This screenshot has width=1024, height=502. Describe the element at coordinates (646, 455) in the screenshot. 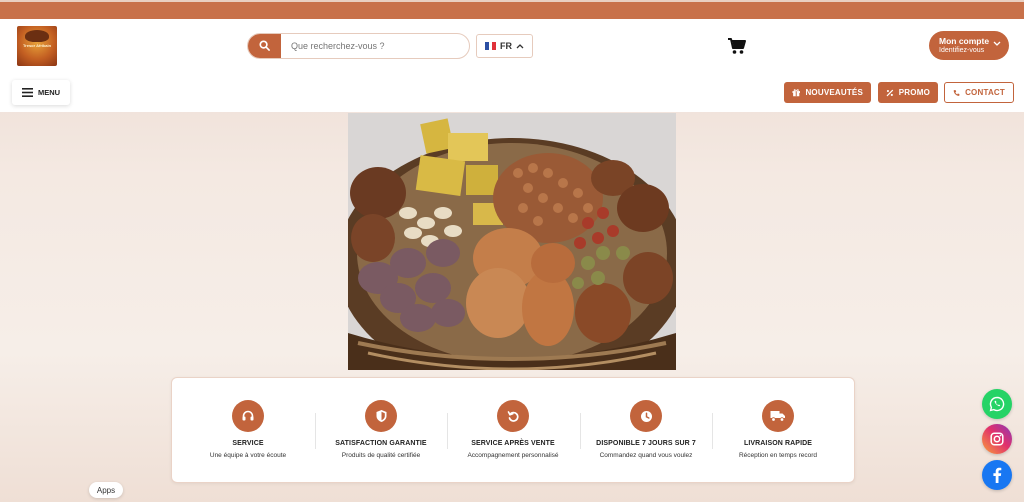

I see `feature-subtitle: Commandez quand vous voulez` at that location.